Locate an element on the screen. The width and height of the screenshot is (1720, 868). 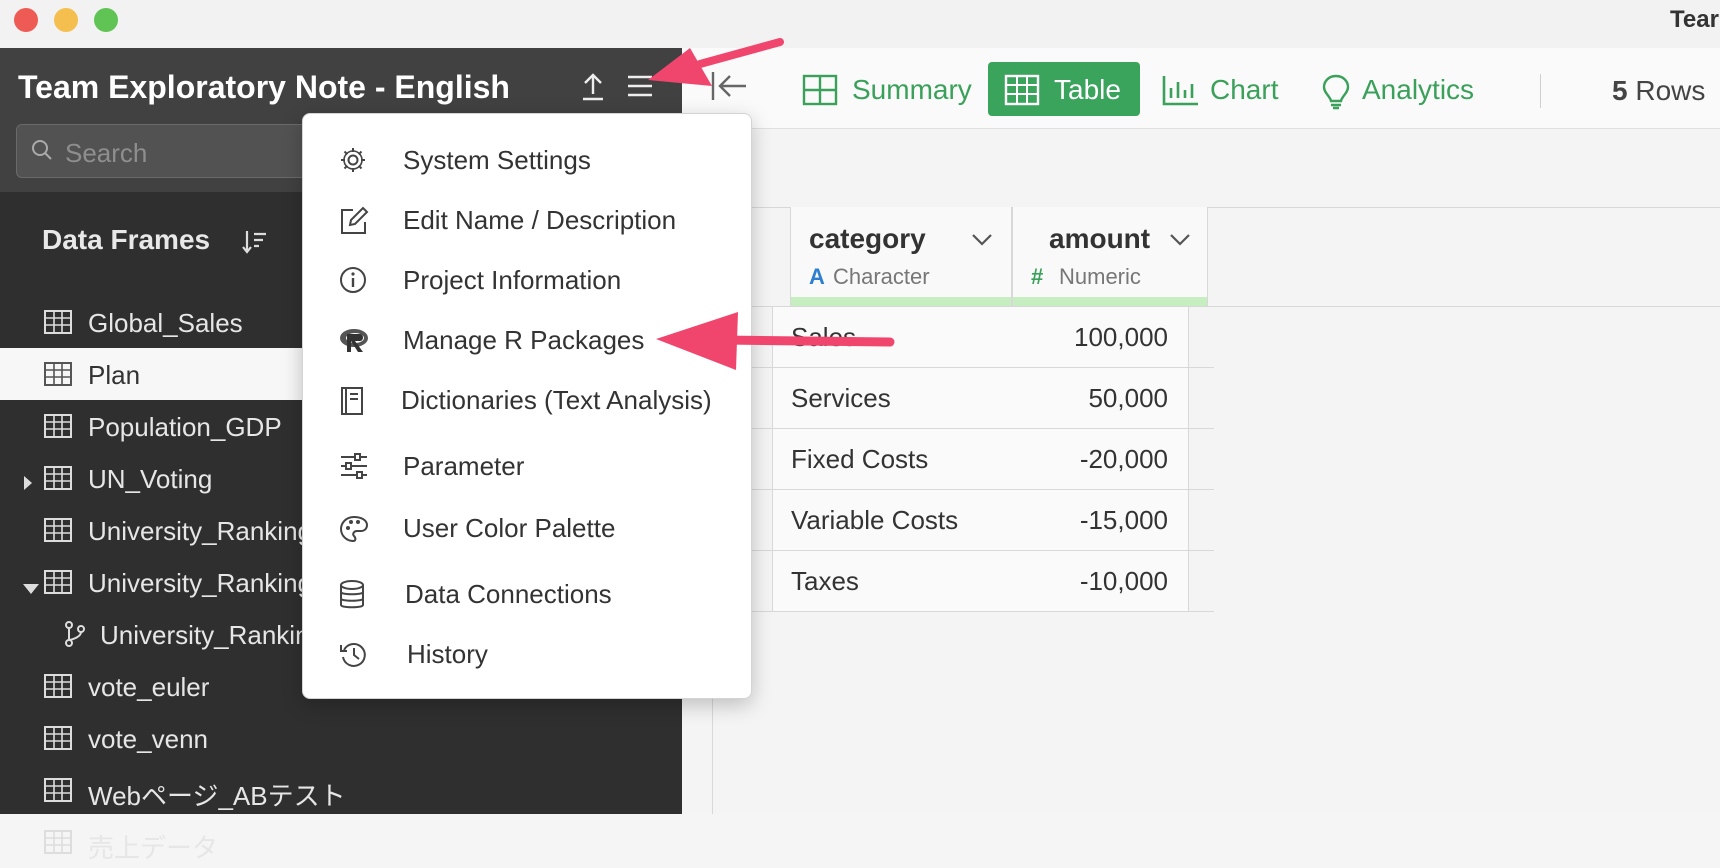
table-cell-category: Fixed Costs is located at coordinates (884, 459).